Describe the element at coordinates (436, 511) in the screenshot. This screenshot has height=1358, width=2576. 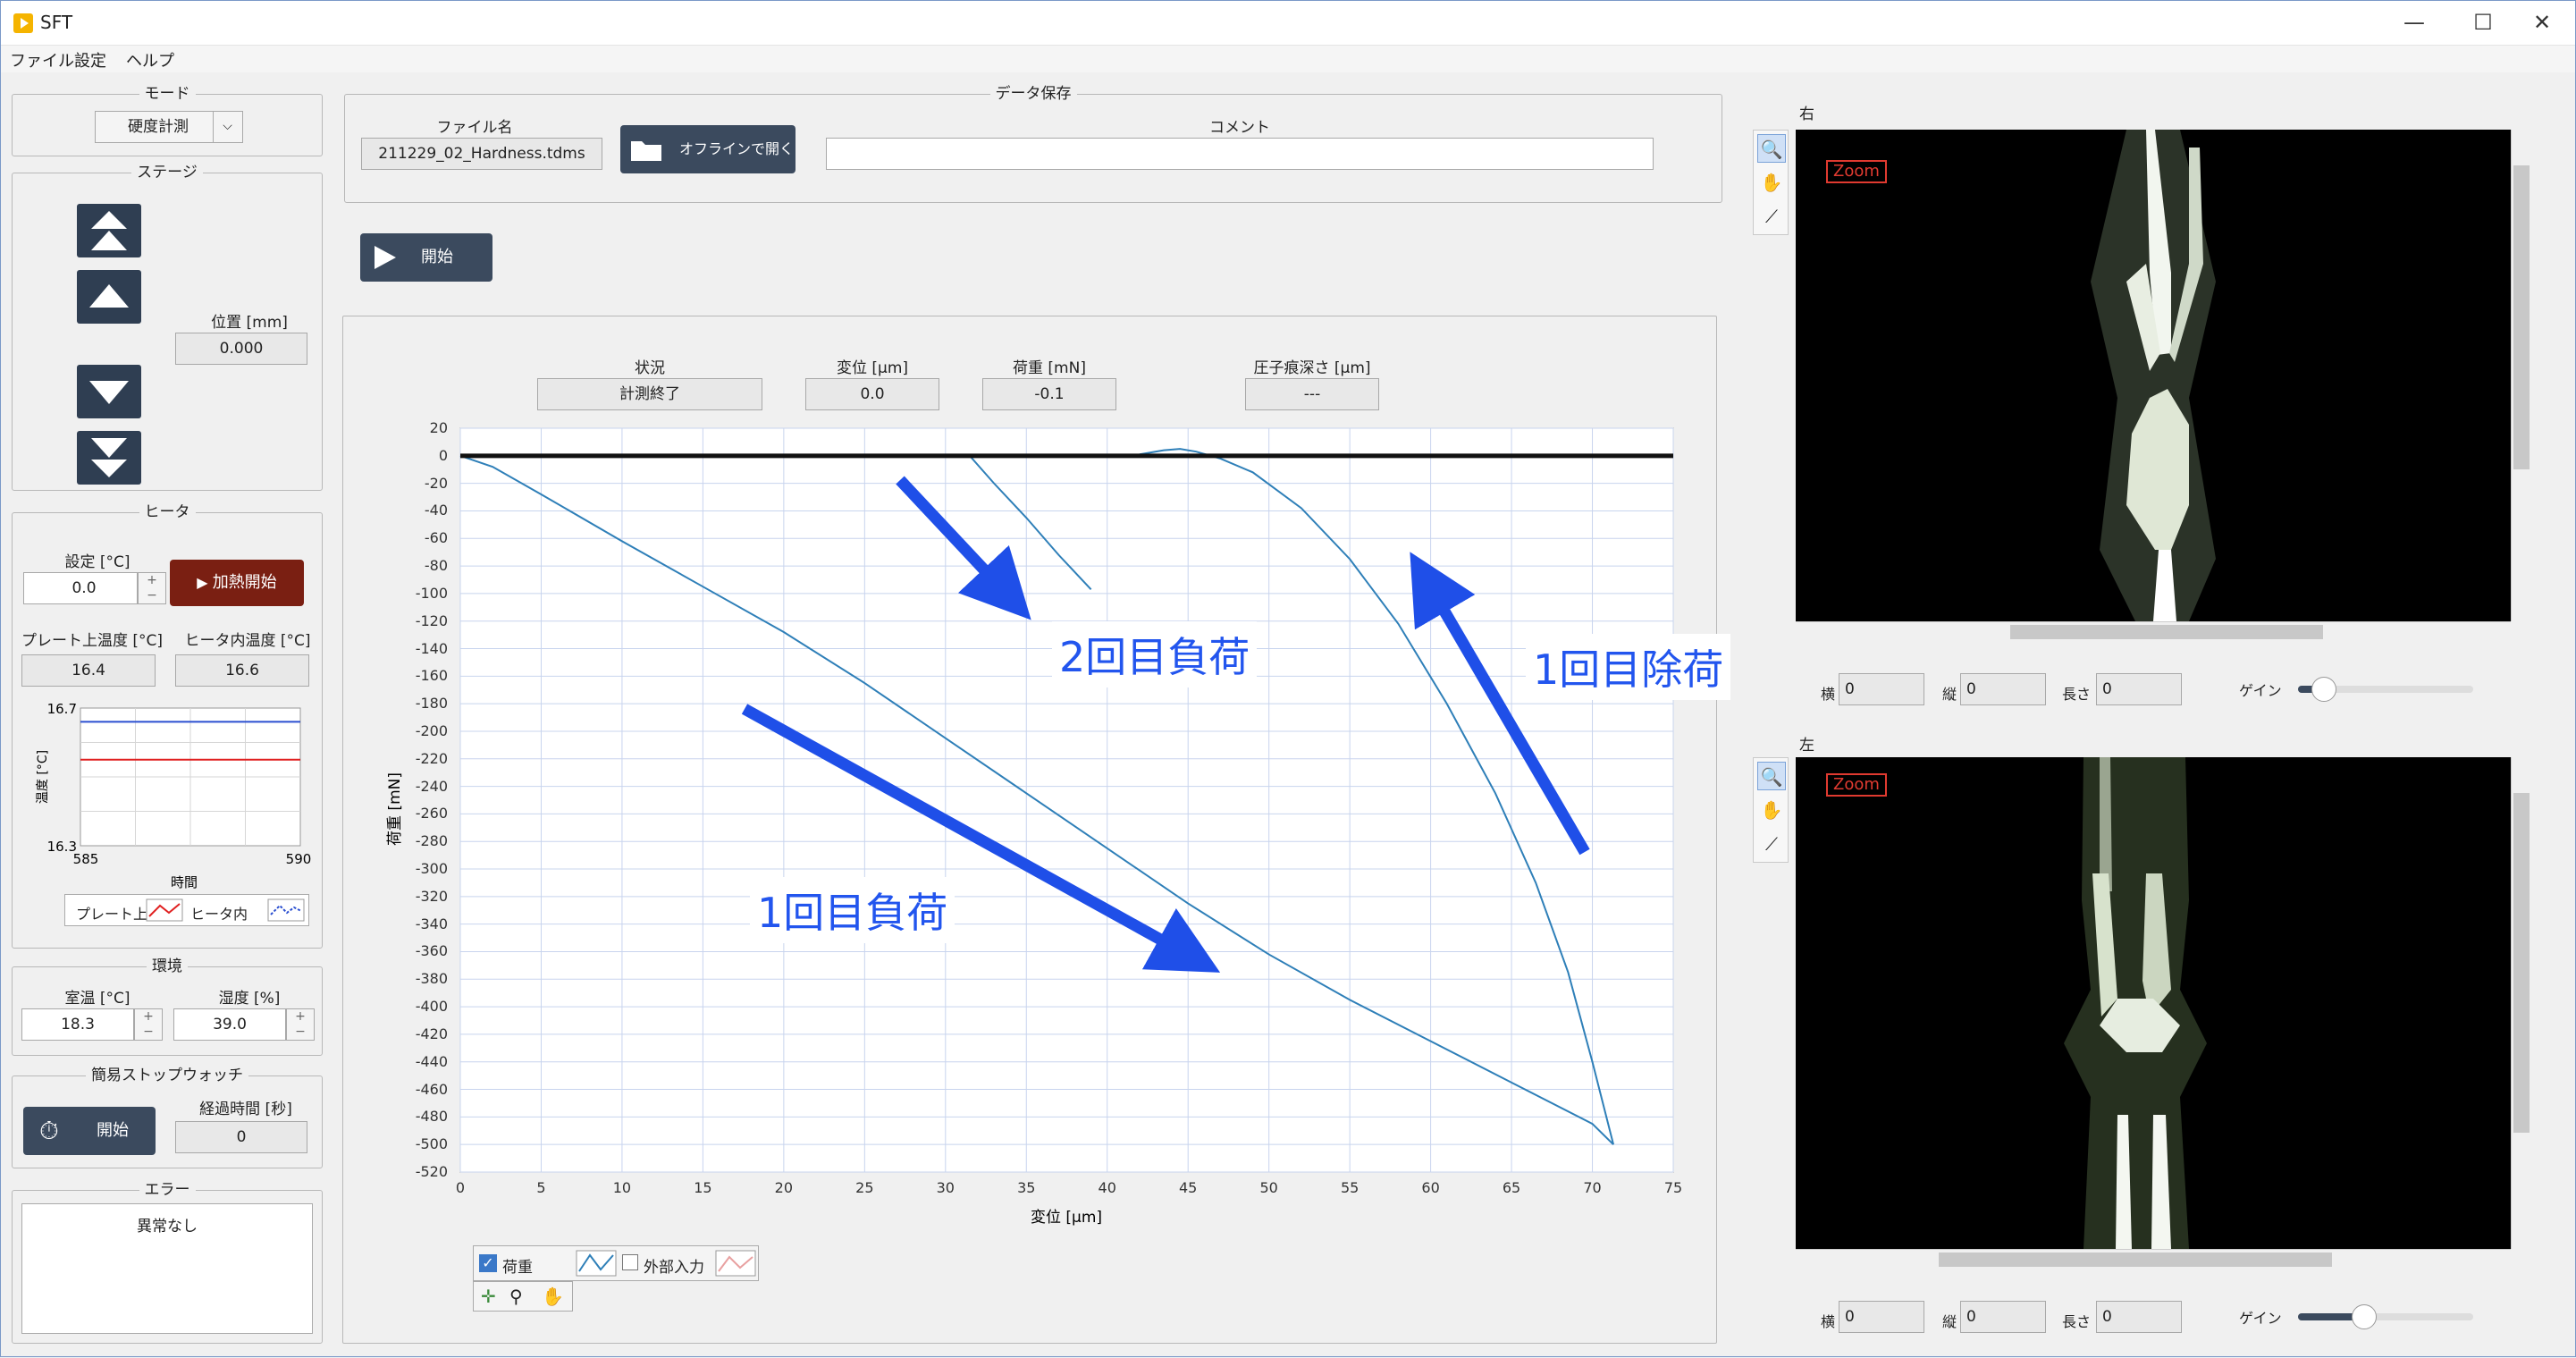
I see `y-tick-label: -40` at that location.